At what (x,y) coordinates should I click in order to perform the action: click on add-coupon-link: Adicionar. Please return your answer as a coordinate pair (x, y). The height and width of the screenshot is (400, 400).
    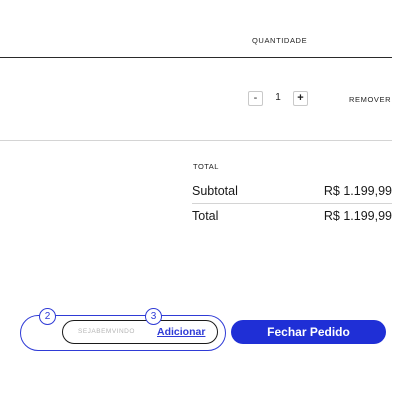
    Looking at the image, I should click on (181, 332).